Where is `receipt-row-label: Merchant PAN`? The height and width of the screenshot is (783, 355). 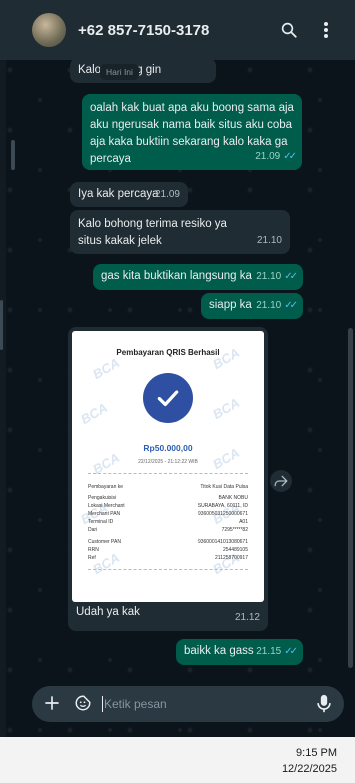
receipt-row-label: Merchant PAN is located at coordinates (104, 514).